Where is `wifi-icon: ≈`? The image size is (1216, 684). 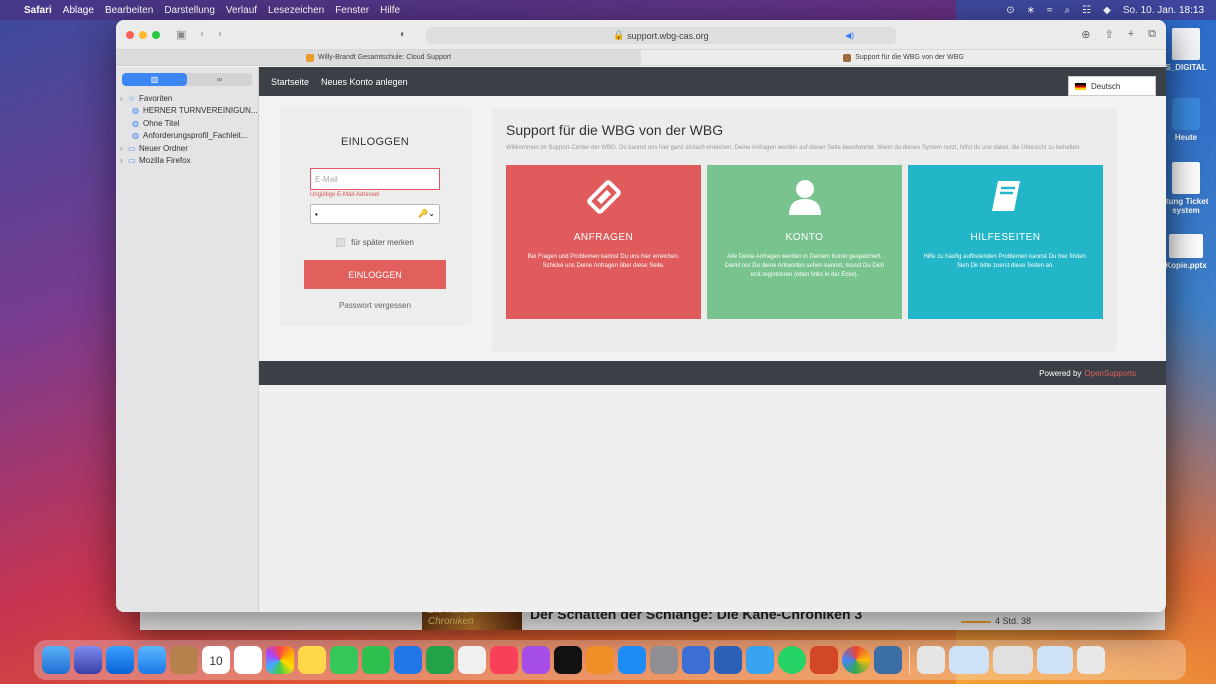 wifi-icon: ≈ is located at coordinates (1050, 10).